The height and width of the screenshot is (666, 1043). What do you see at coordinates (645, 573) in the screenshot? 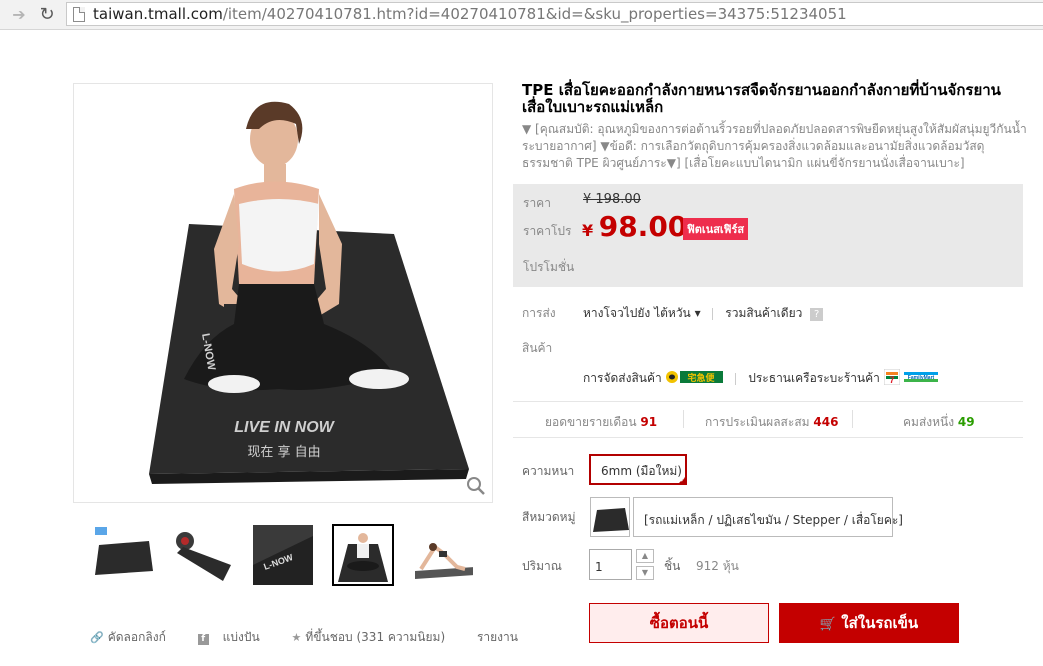
I see `quantity-decrease-icon: ▼` at bounding box center [645, 573].